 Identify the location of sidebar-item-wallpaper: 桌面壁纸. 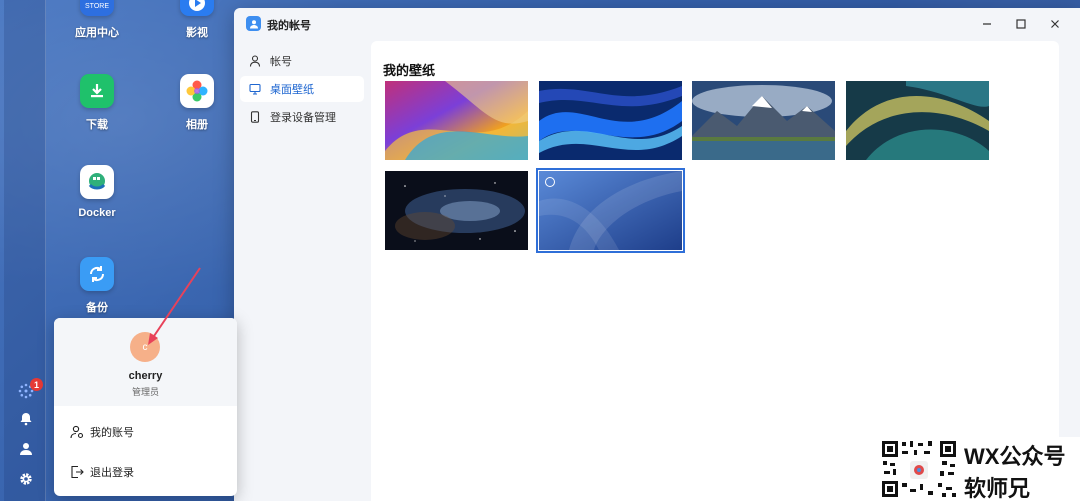
(302, 89).